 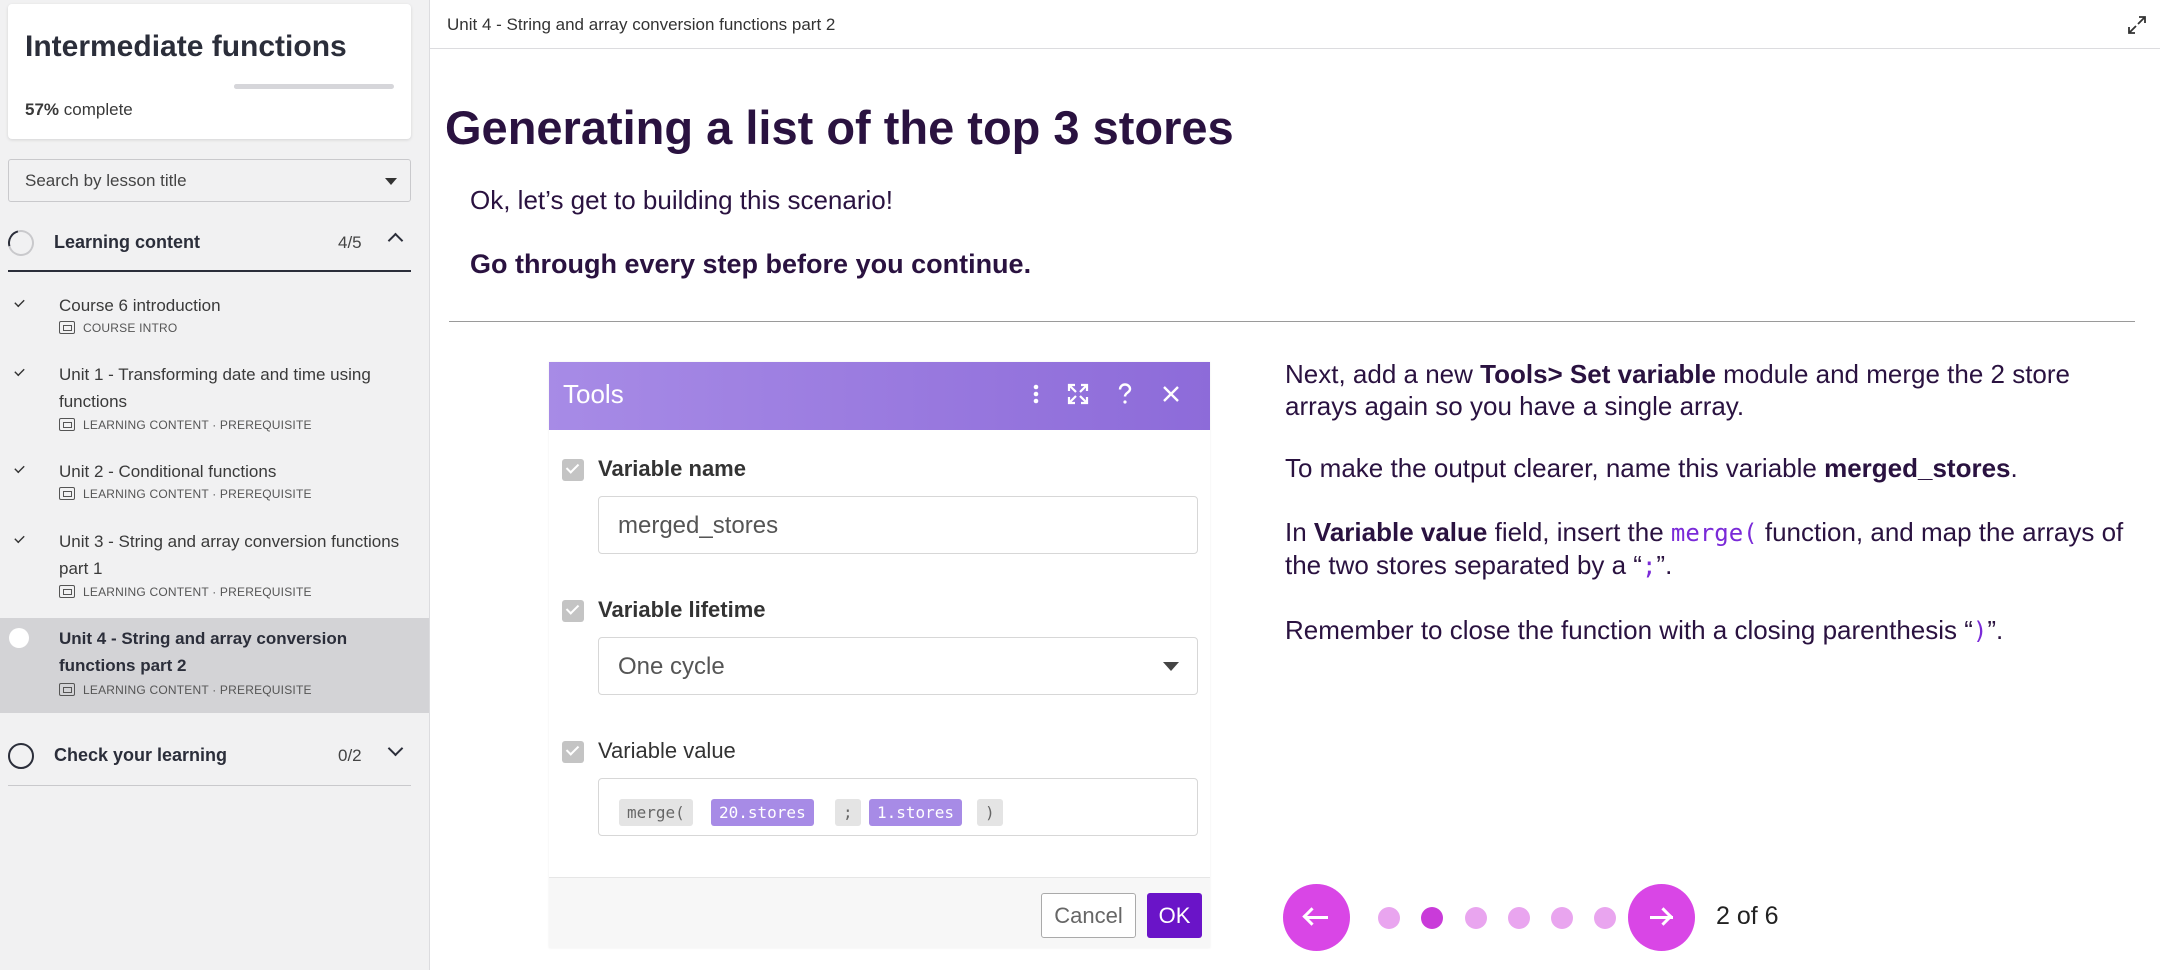 I want to click on variable-name-input: merged_stores, so click(x=898, y=525).